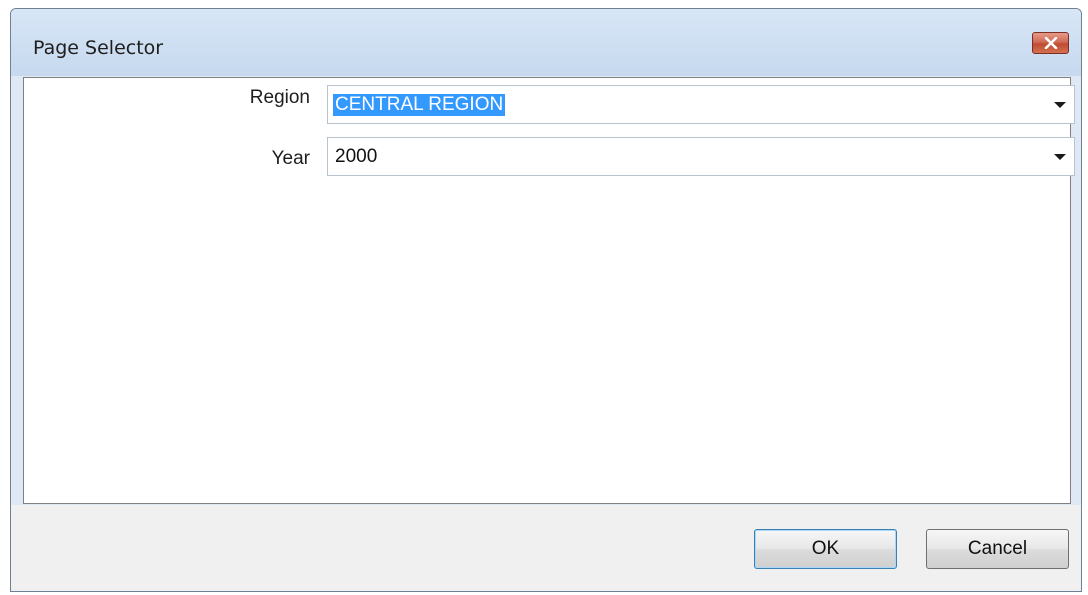 This screenshot has height=595, width=1088. Describe the element at coordinates (546, 548) in the screenshot. I see `button-bar: OK Cancel` at that location.